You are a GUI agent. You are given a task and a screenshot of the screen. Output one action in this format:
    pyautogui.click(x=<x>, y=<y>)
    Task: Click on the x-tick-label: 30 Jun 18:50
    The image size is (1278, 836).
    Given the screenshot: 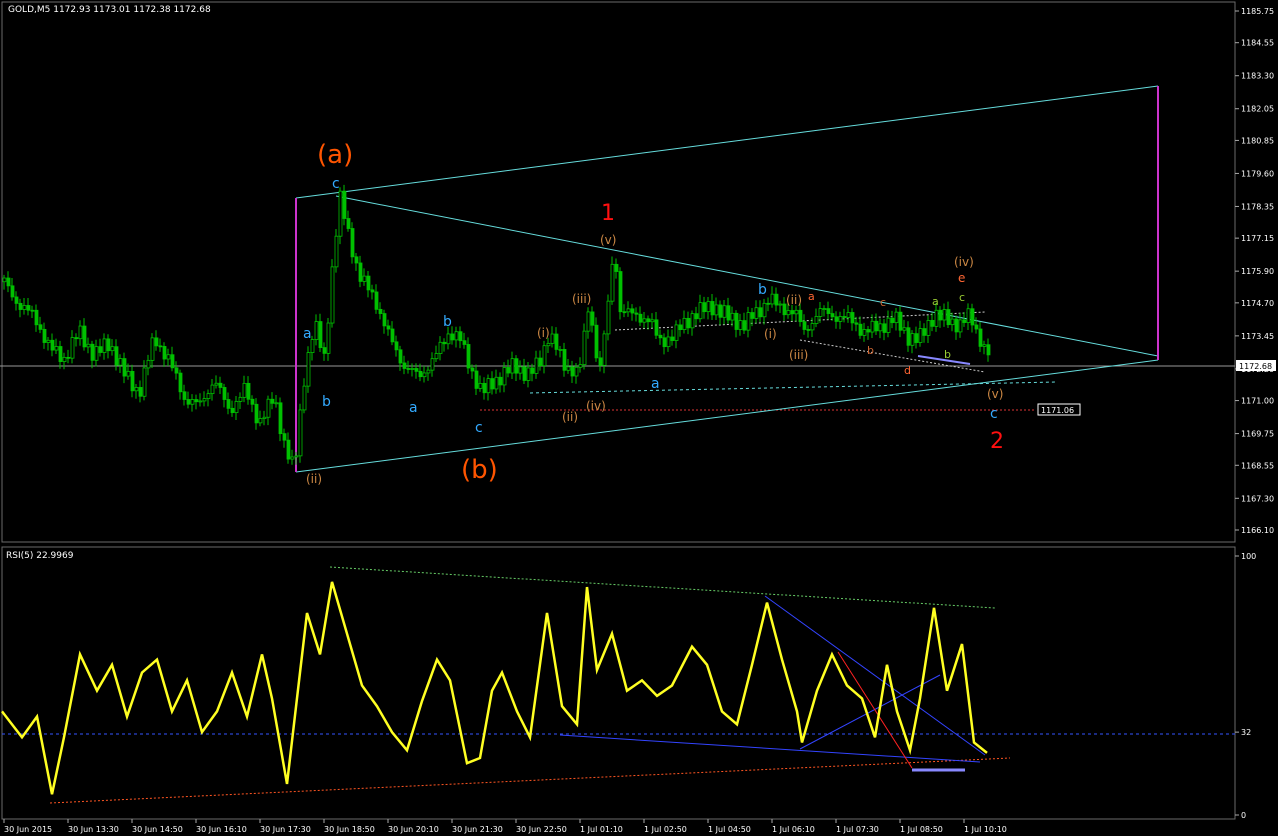 What is the action you would take?
    pyautogui.click(x=349, y=829)
    